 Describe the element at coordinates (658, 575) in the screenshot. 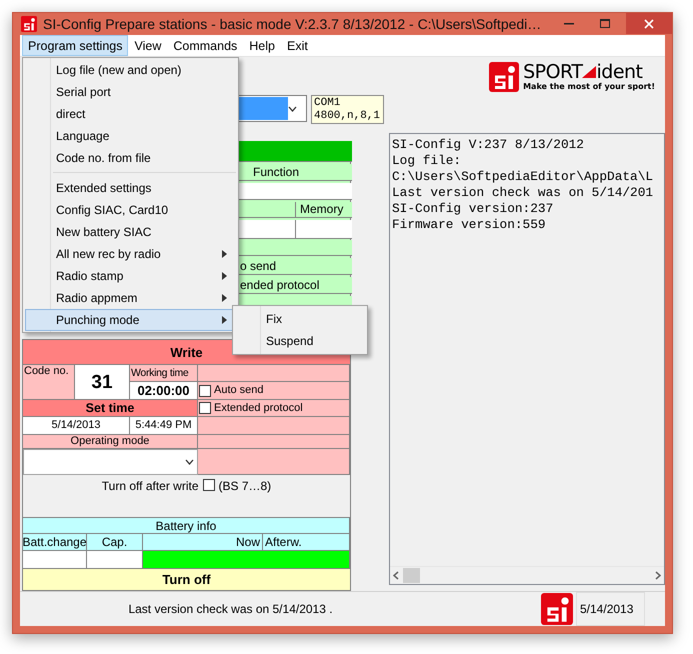

I see `scroll-right-icon` at that location.